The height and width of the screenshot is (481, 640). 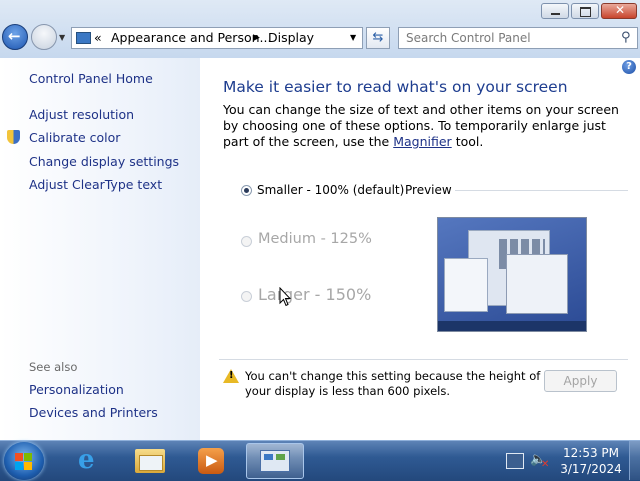 I want to click on arrow-left-icon: ←, so click(x=14, y=36).